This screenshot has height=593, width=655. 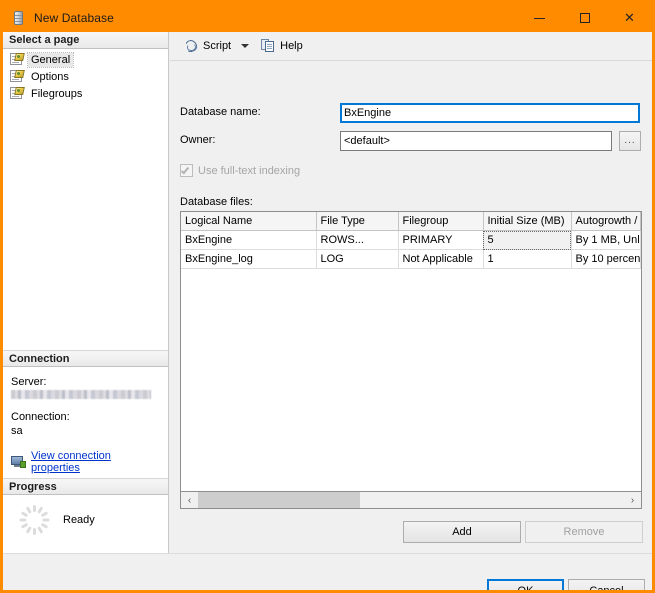 What do you see at coordinates (57, 93) in the screenshot?
I see `sidebar-item-label: Filegroups` at bounding box center [57, 93].